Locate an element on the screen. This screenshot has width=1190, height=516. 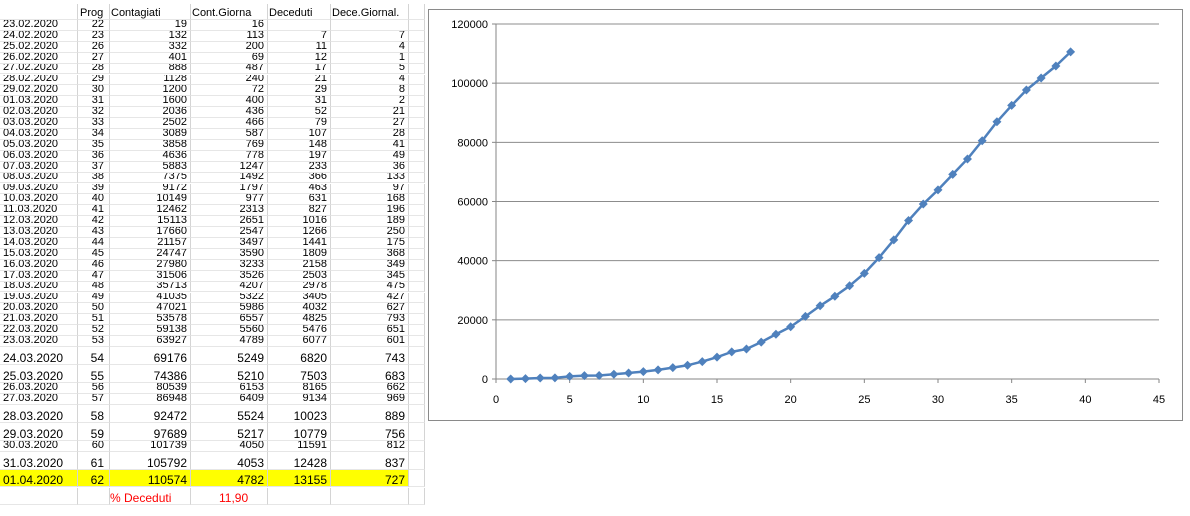
contagiati-cell: 47021 is located at coordinates (150, 309).